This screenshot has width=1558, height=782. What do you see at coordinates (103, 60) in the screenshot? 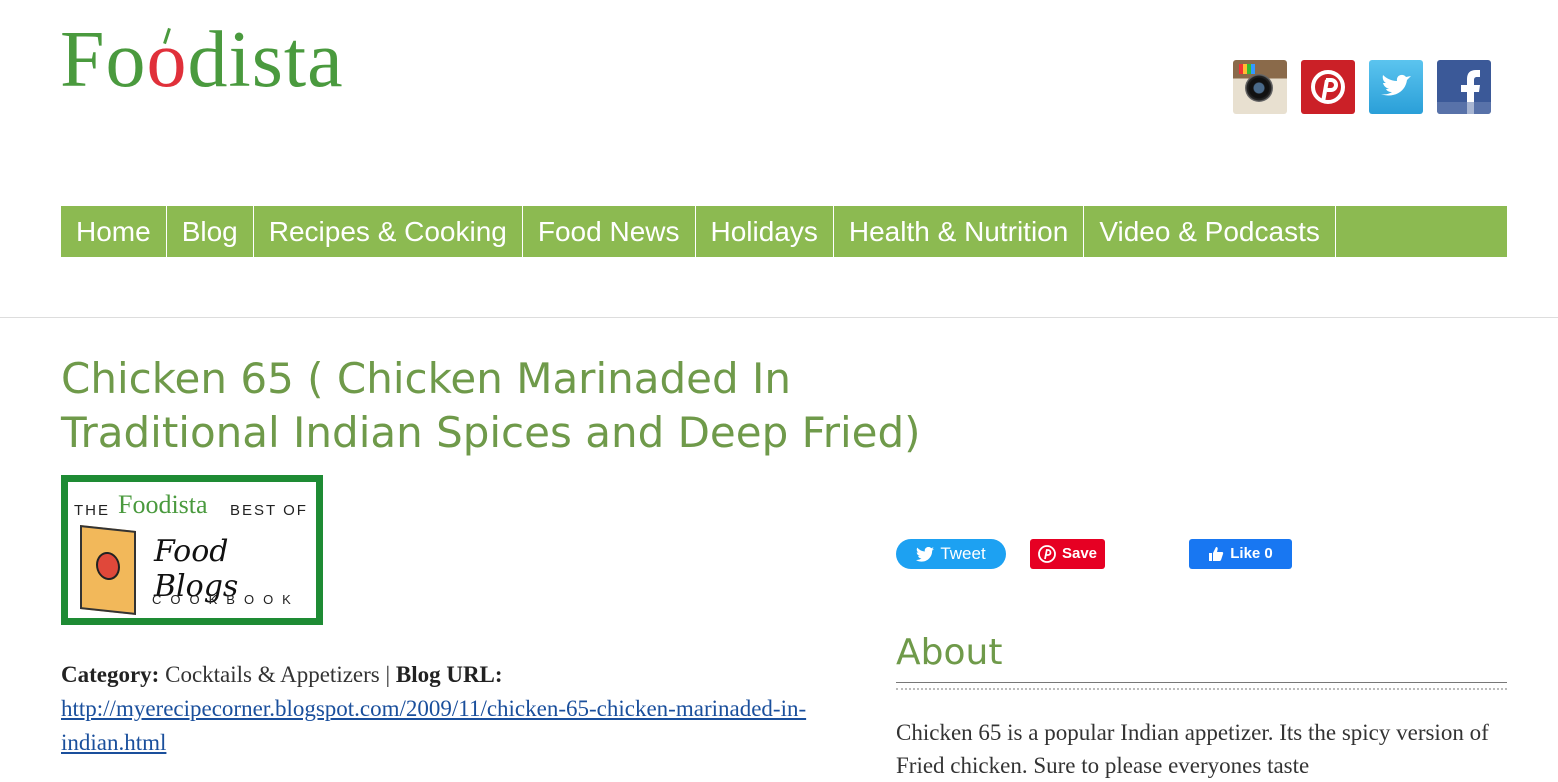
I see `logo-text-start: Fo` at bounding box center [103, 60].